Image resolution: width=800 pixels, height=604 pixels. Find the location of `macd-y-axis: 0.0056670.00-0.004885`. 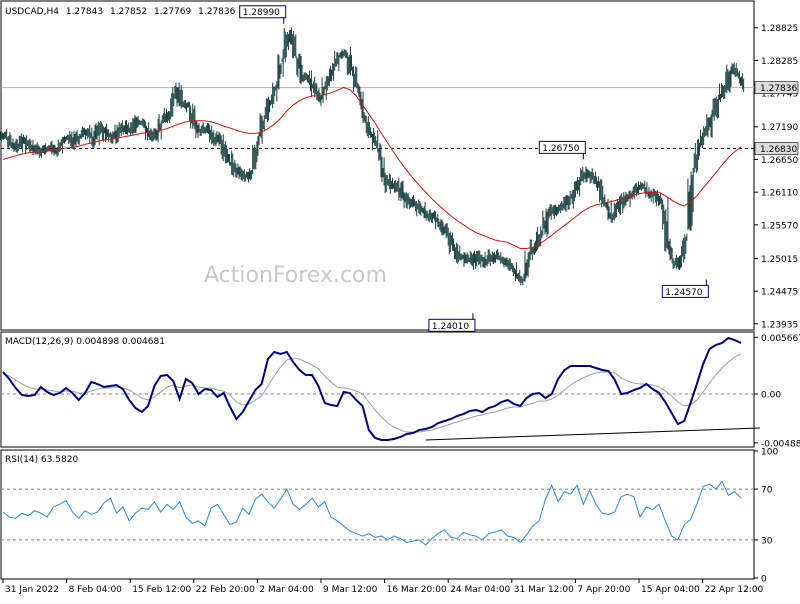

macd-y-axis: 0.0056670.00-0.004885 is located at coordinates (777, 391).